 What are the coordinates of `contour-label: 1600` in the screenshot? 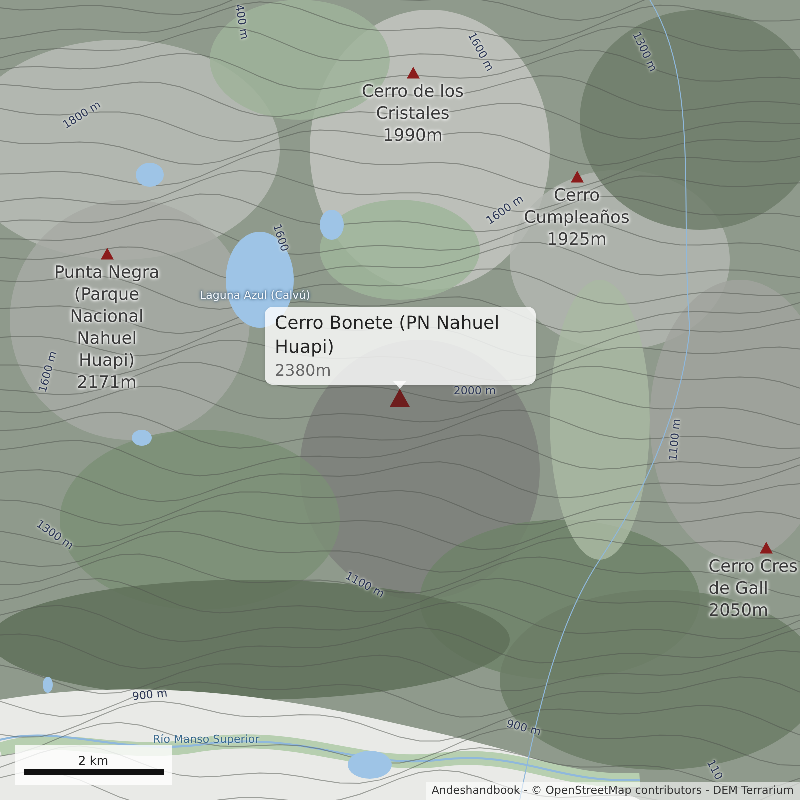 It's located at (281, 238).